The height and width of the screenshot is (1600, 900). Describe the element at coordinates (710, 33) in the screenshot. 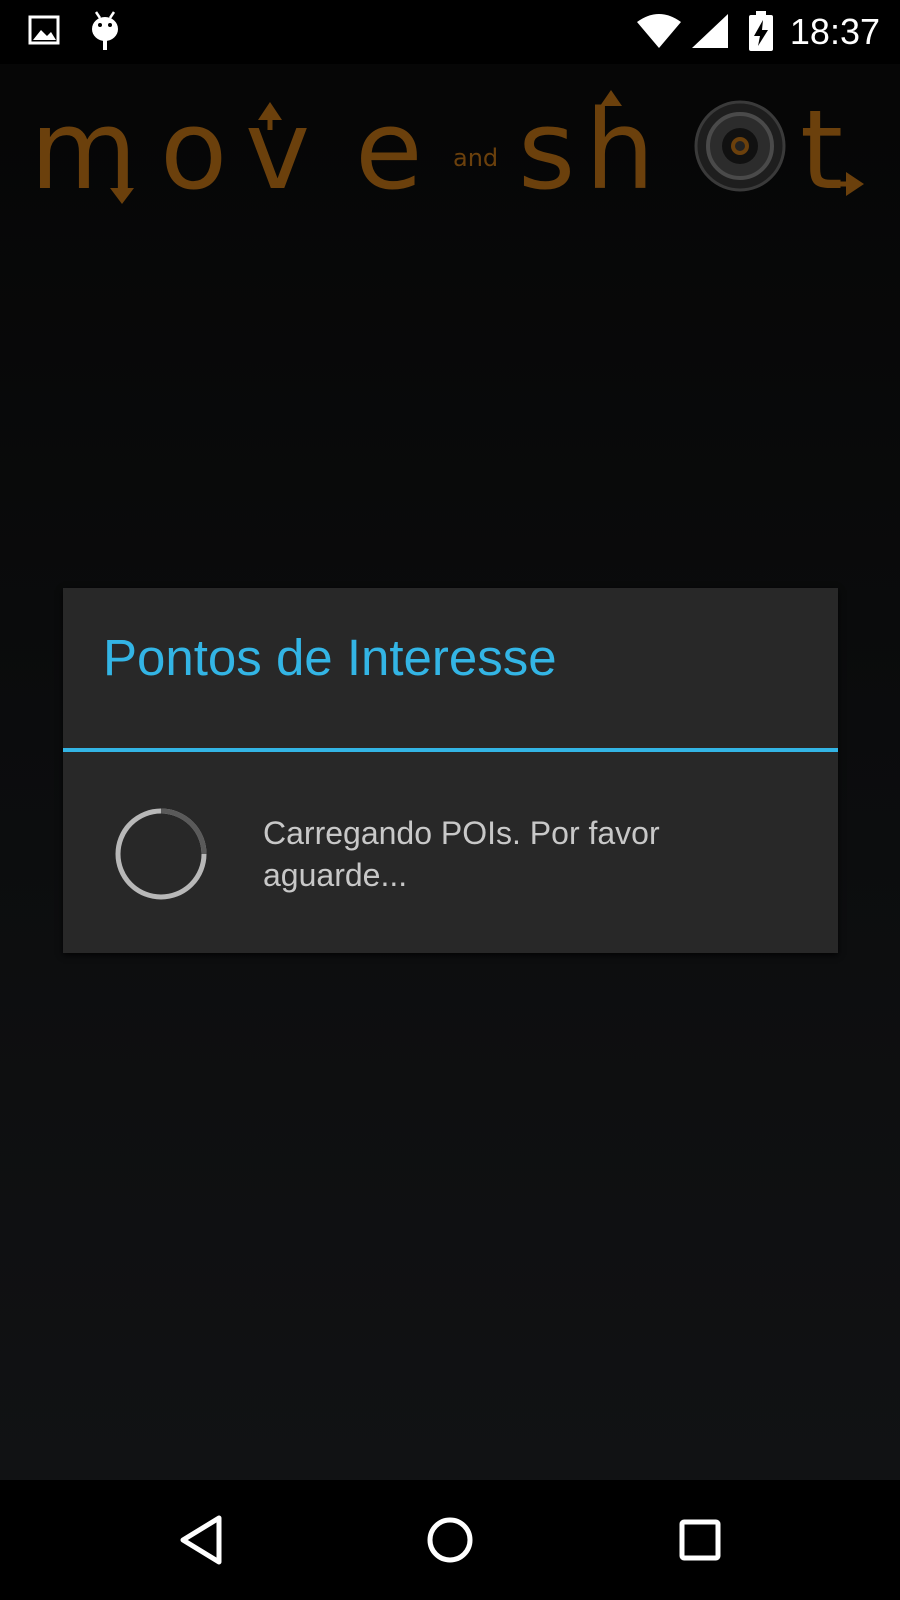

I see `cell-signal-icon` at that location.